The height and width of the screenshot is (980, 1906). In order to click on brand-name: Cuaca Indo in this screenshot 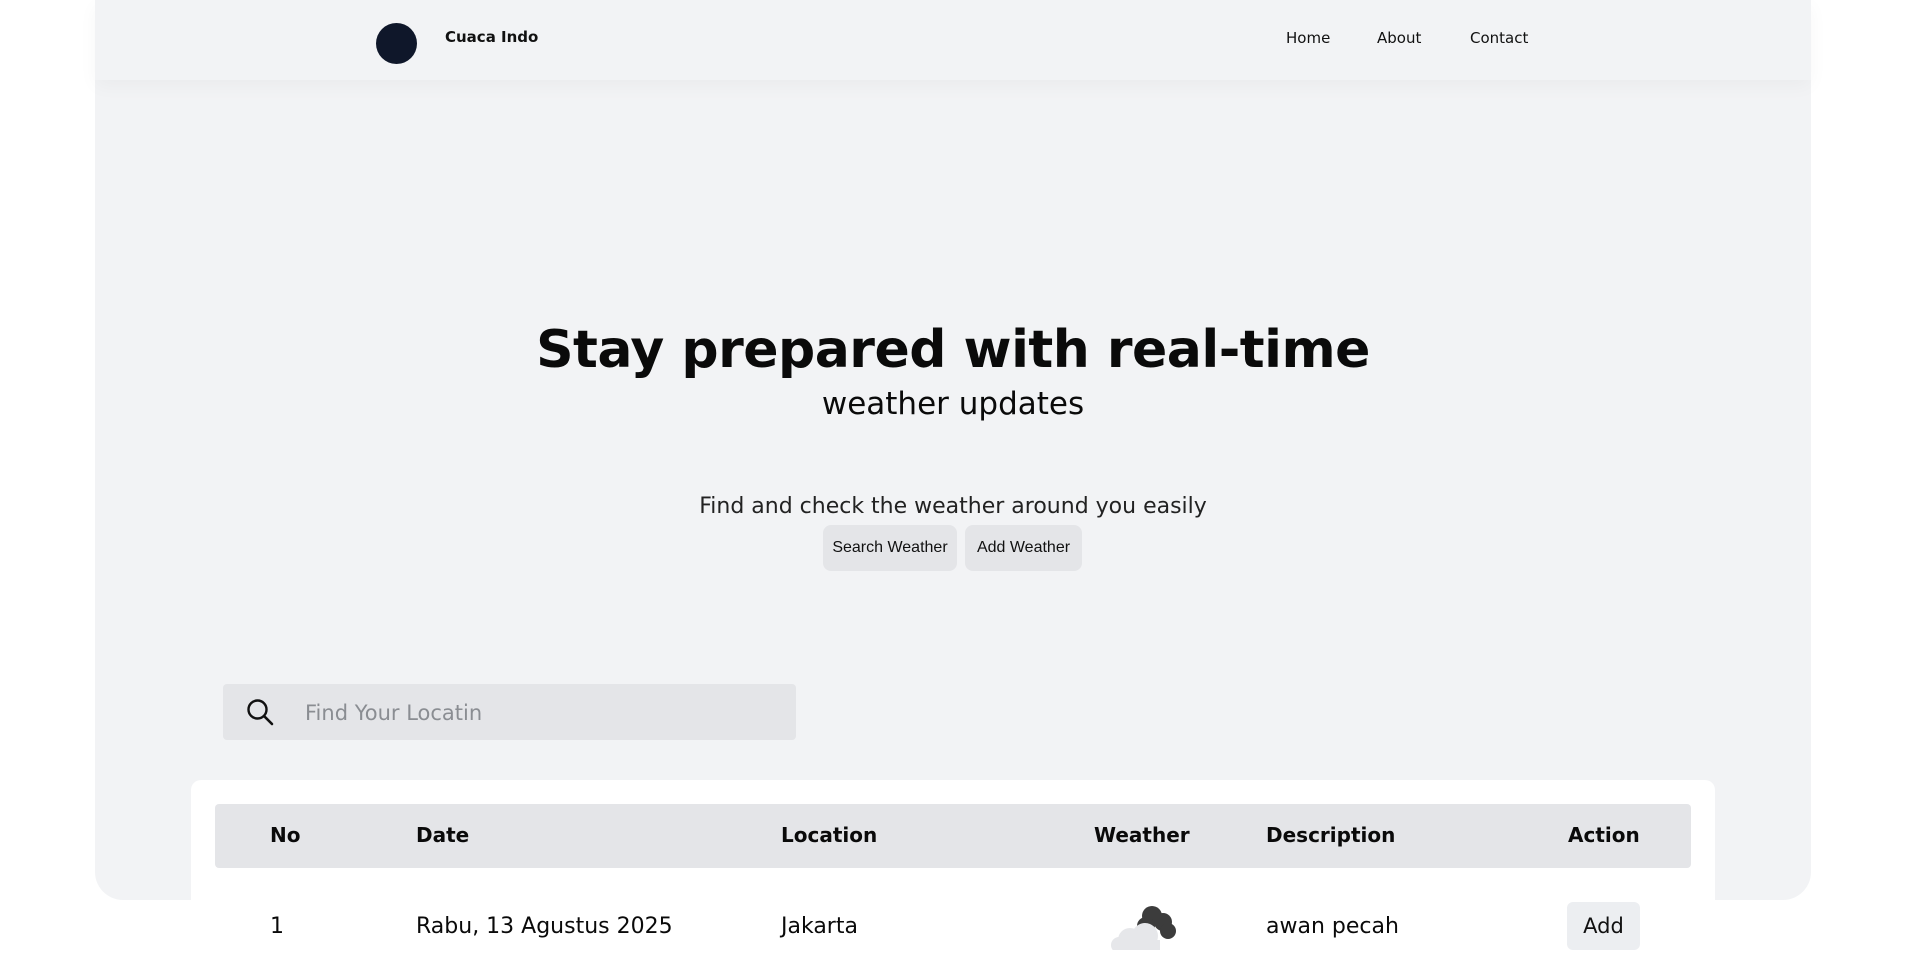, I will do `click(491, 37)`.